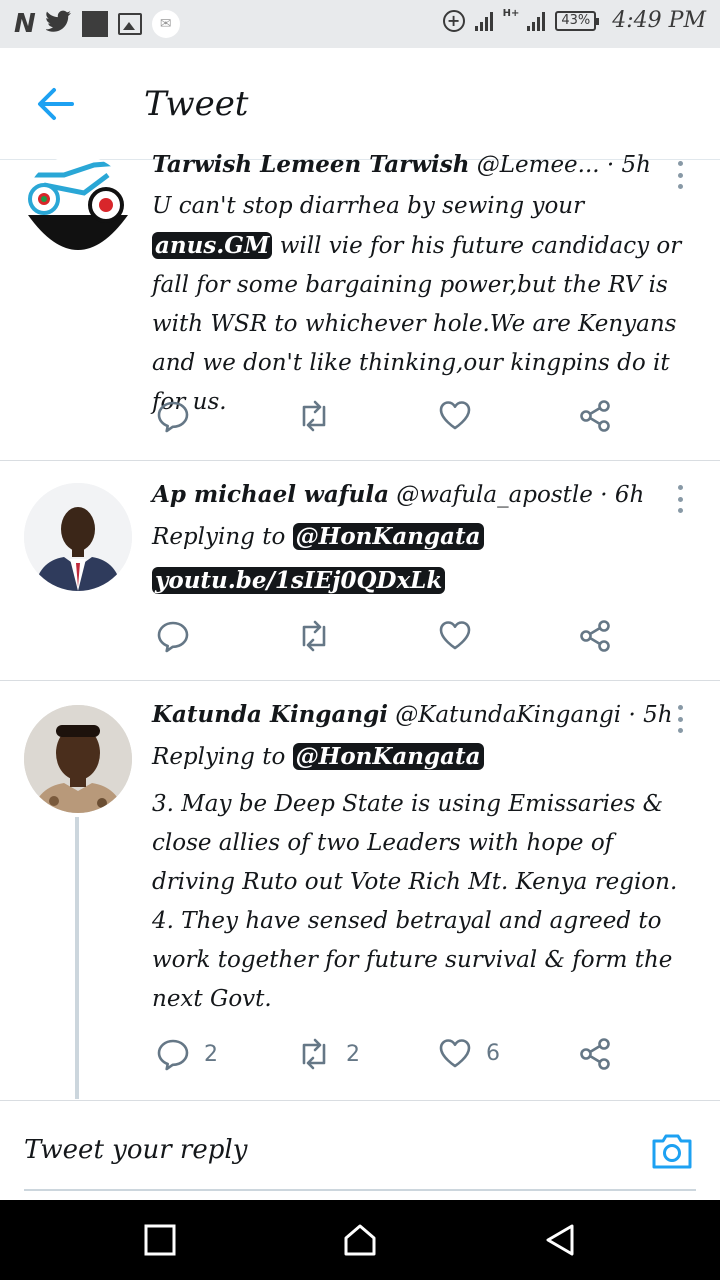  What do you see at coordinates (483, 21) in the screenshot?
I see `signal-icon` at bounding box center [483, 21].